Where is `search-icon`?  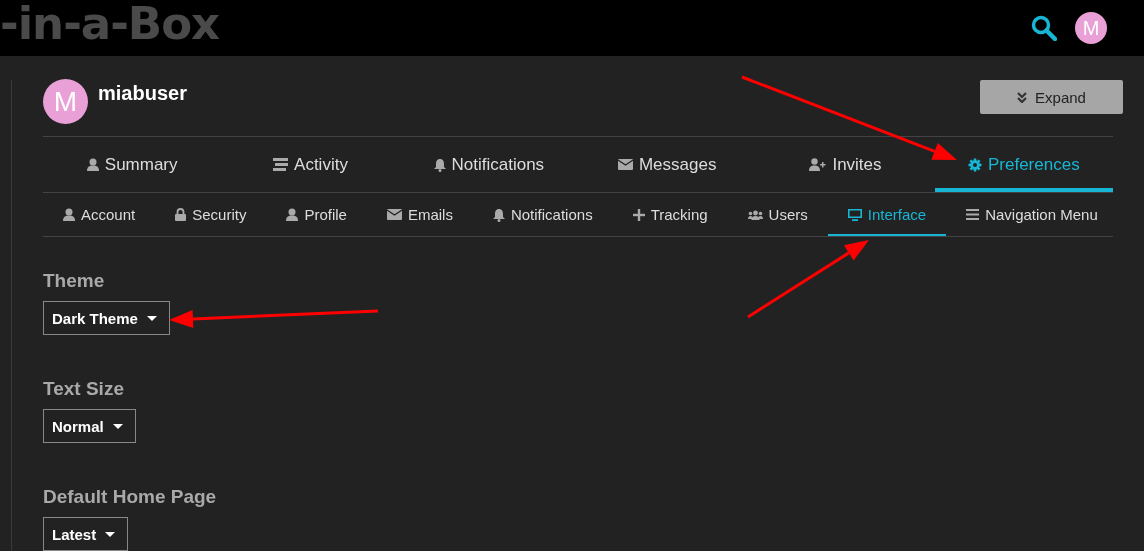 search-icon is located at coordinates (1044, 28).